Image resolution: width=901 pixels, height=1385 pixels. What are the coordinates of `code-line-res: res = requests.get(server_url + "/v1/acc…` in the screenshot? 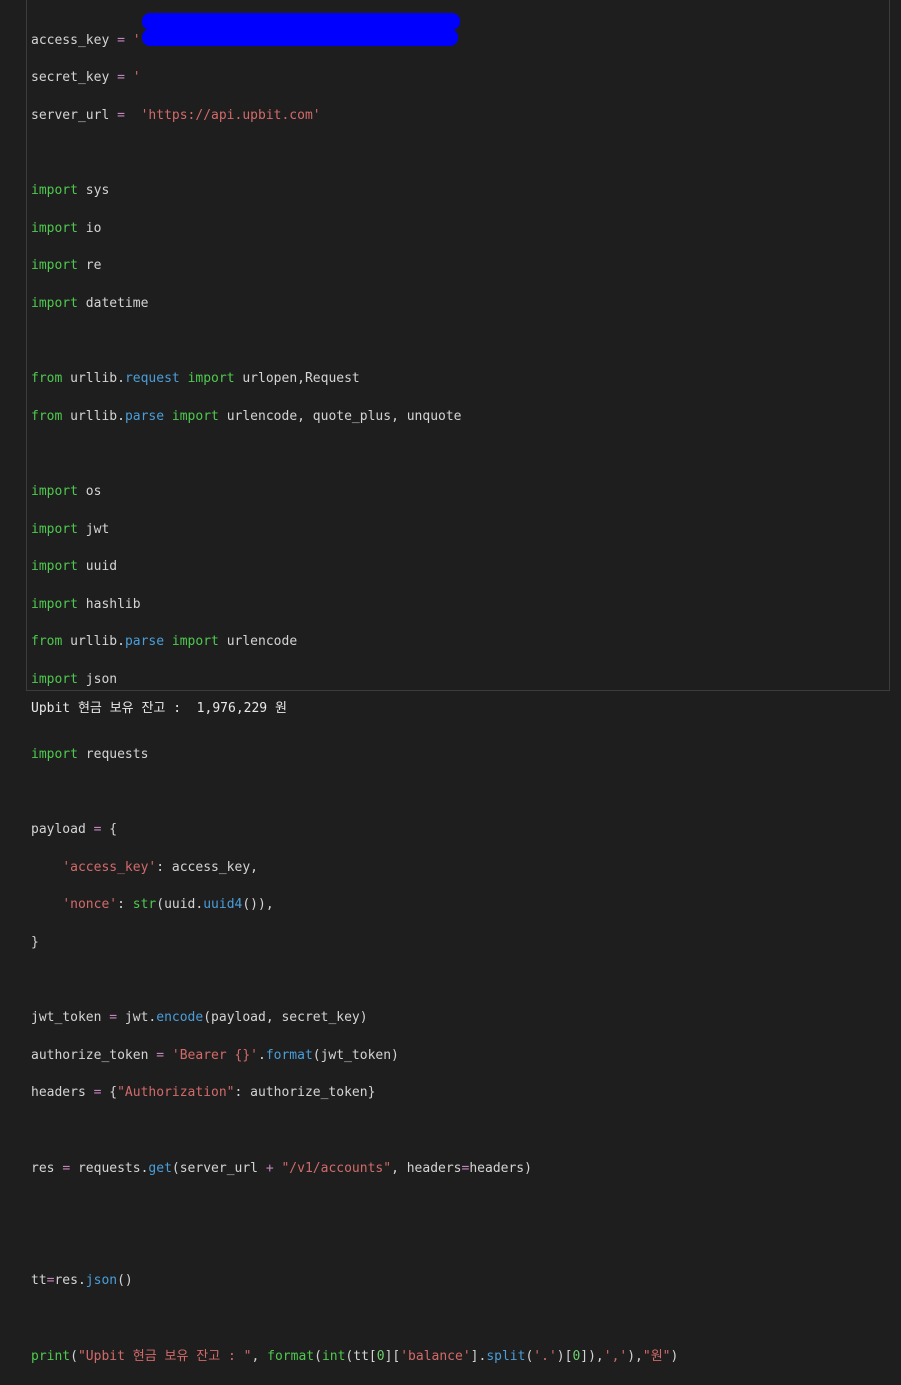 It's located at (281, 1168).